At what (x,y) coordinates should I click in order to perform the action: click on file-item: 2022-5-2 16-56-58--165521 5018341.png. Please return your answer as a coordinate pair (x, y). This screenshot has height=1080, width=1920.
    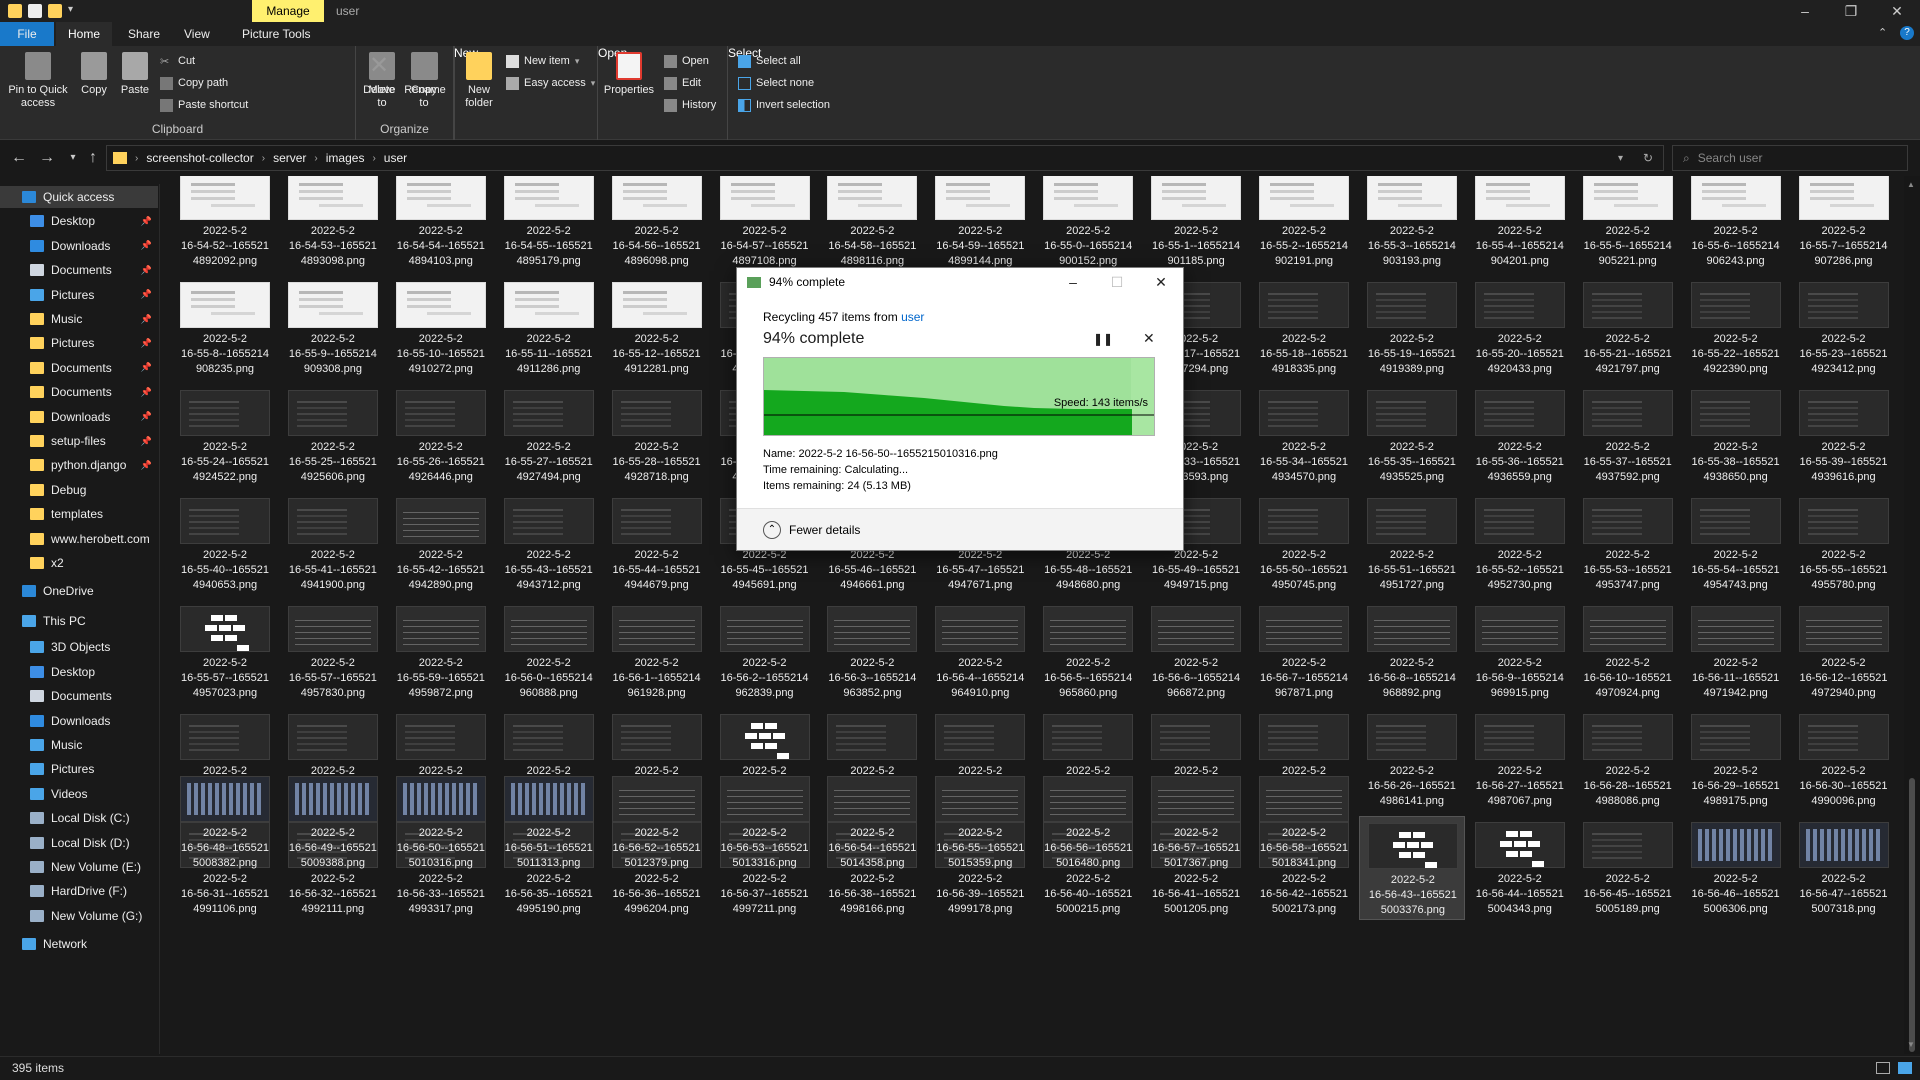
    Looking at the image, I should click on (1304, 822).